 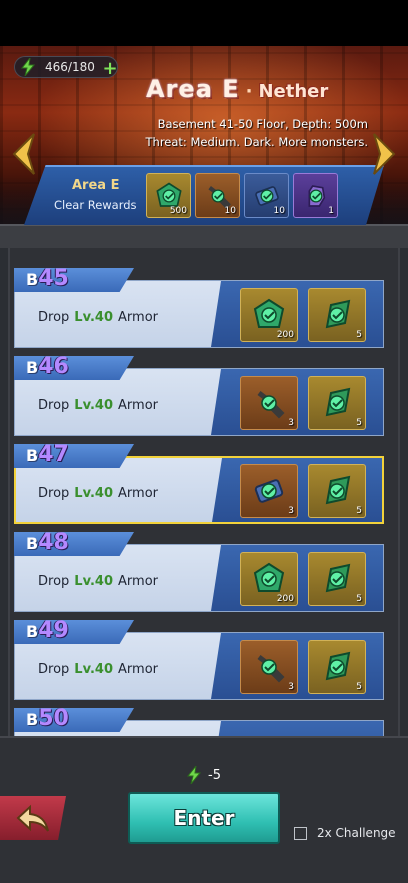 I want to click on previous-area-button, so click(x=24, y=154).